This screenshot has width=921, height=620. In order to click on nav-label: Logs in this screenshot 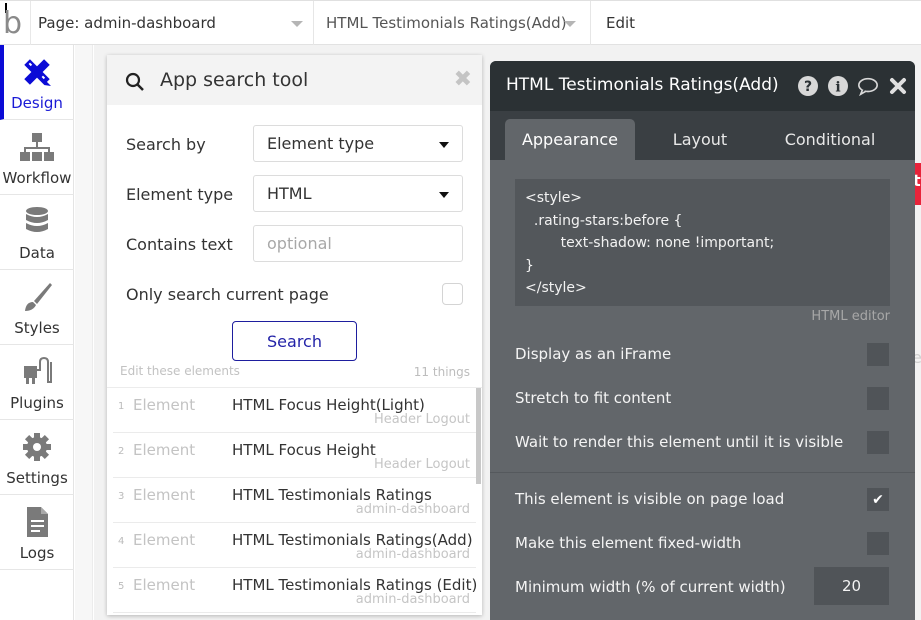, I will do `click(37, 553)`.